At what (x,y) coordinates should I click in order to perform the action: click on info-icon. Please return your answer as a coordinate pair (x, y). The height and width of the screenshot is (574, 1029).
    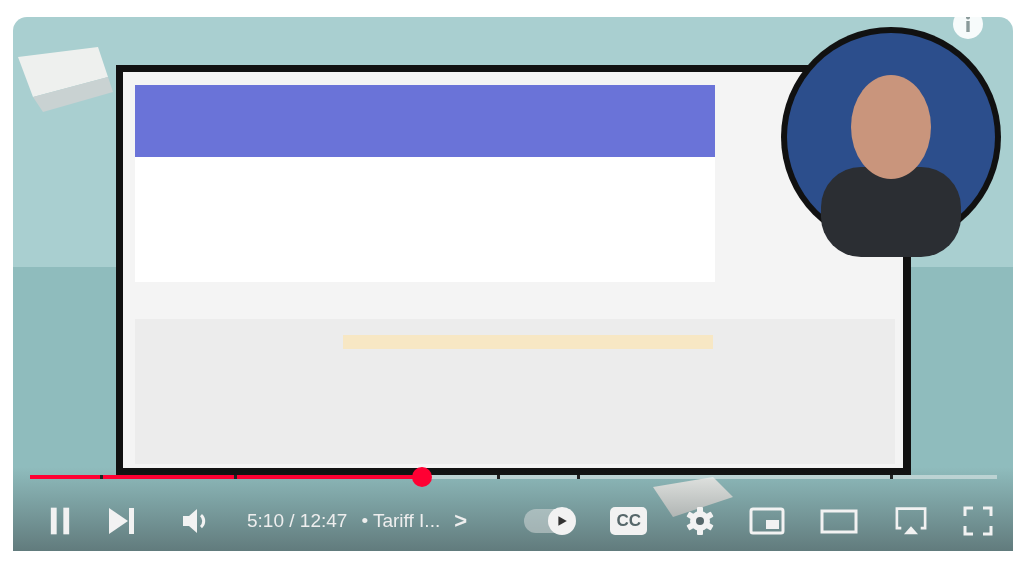
    Looking at the image, I should click on (968, 28).